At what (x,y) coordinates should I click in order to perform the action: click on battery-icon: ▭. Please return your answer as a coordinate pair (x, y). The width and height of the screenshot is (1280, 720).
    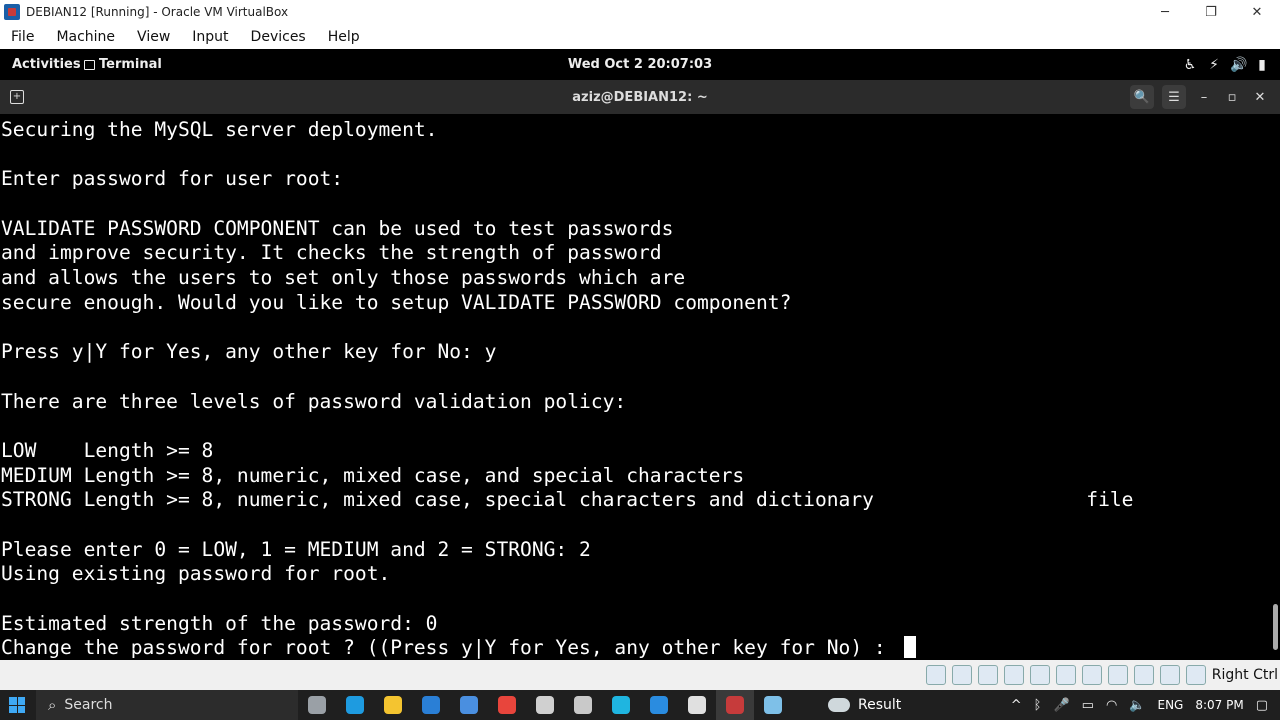
    Looking at the image, I should click on (1088, 705).